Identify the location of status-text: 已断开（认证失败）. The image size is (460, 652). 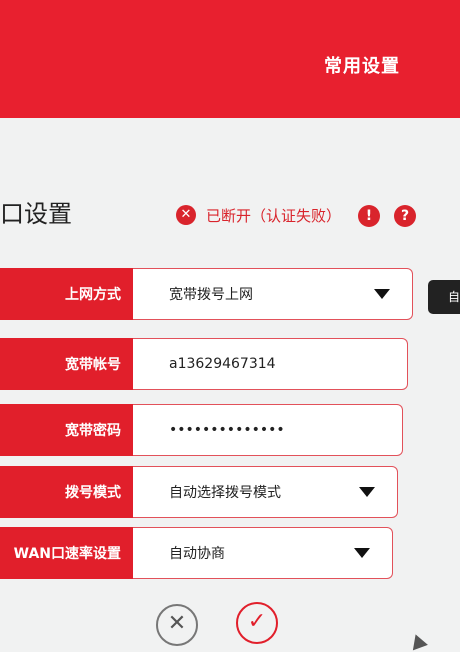
(274, 215).